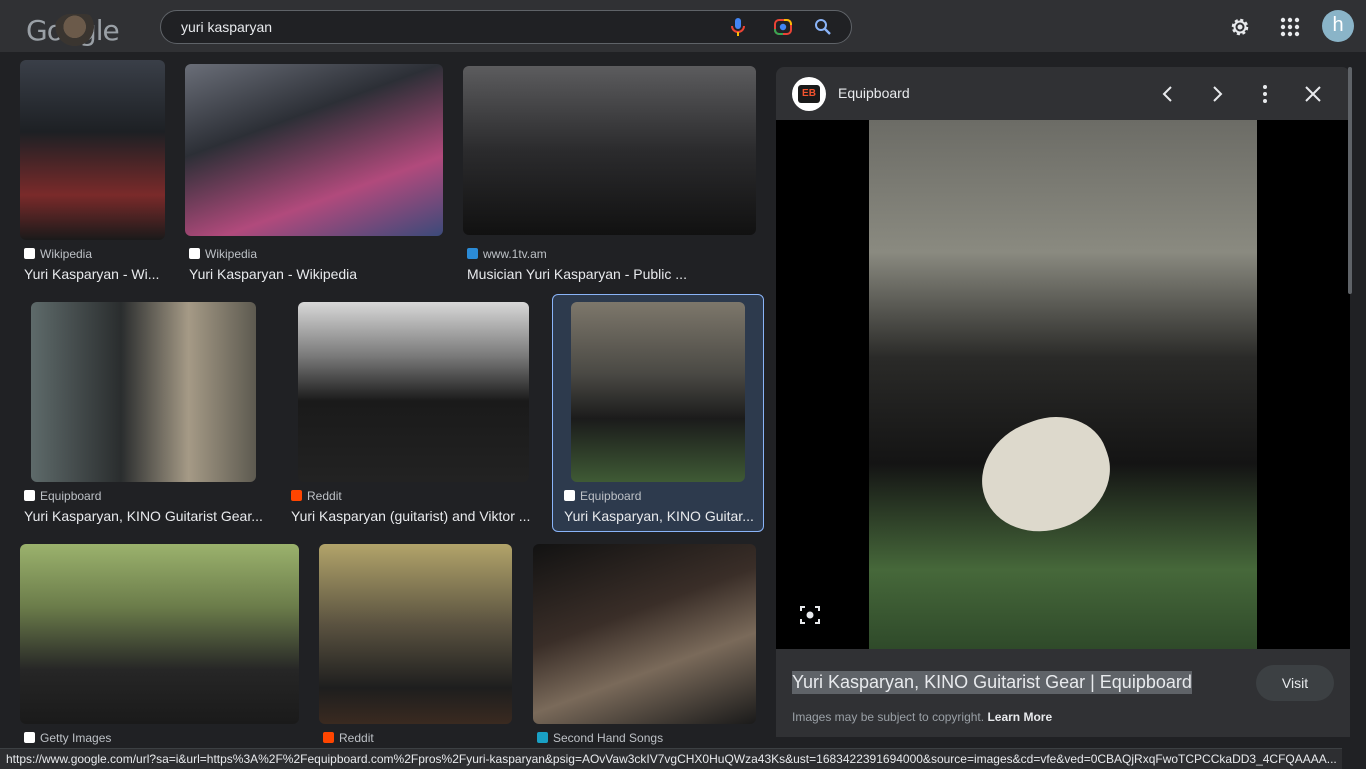  I want to click on panel-scrollbar, so click(1350, 180).